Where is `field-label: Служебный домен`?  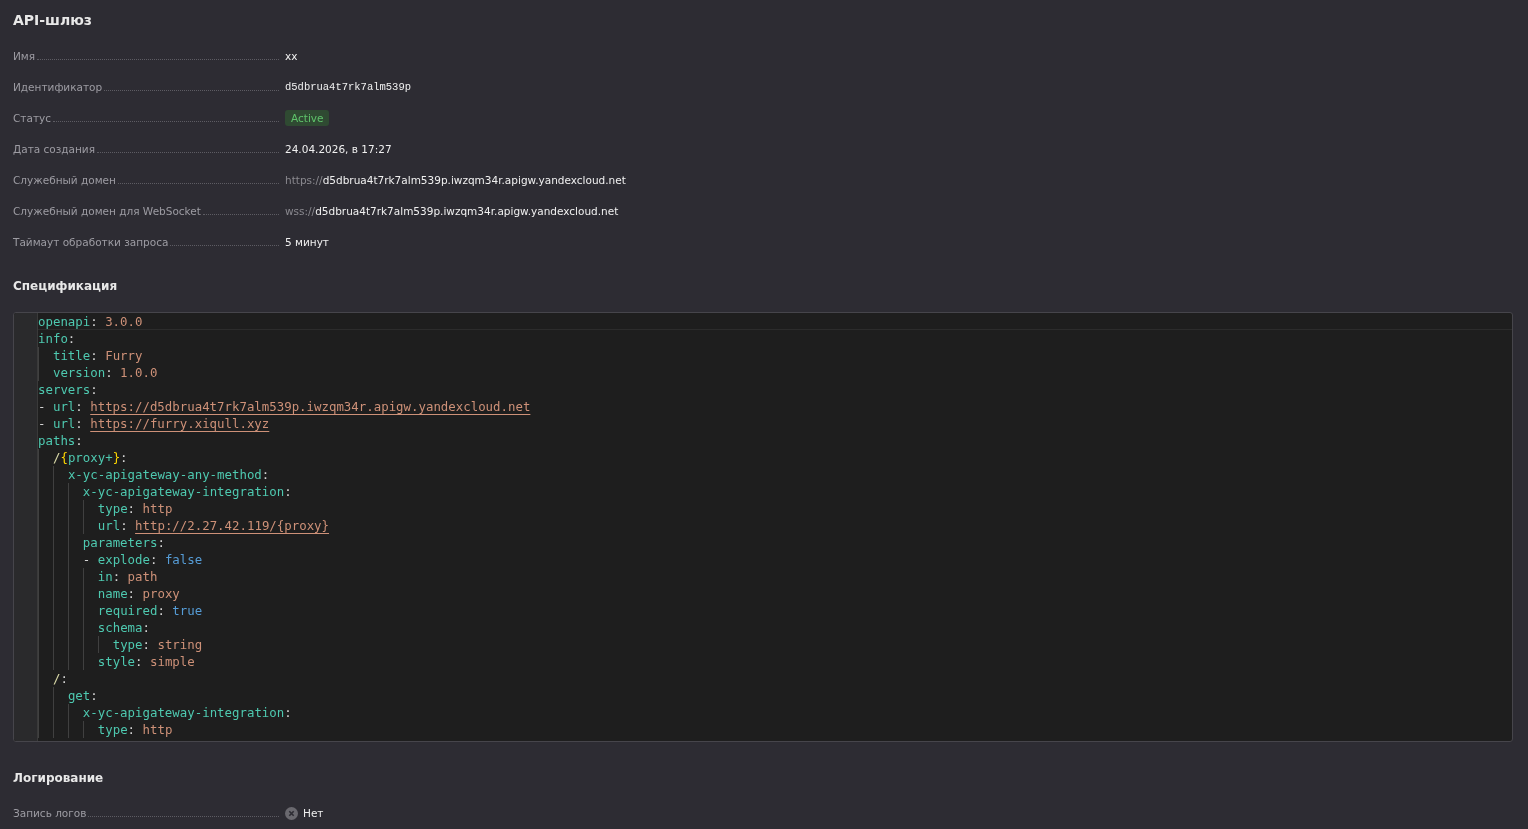
field-label: Служебный домен is located at coordinates (64, 180).